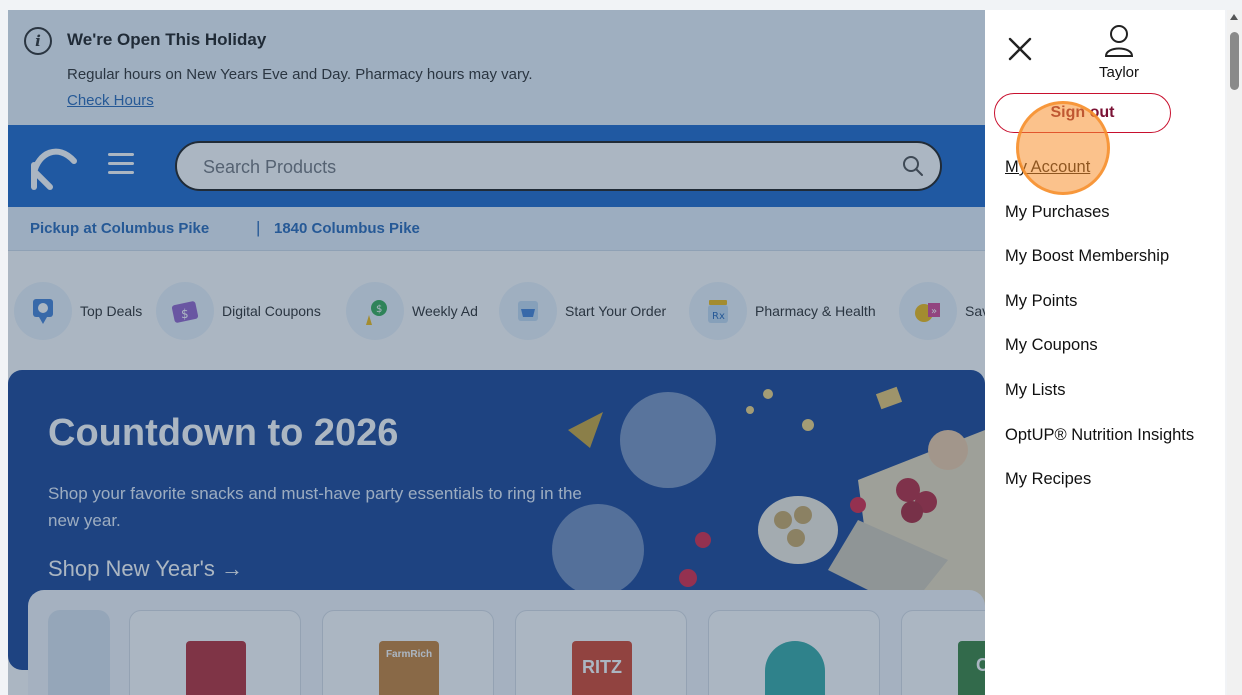  Describe the element at coordinates (1118, 72) in the screenshot. I see `username: Taylor` at that location.